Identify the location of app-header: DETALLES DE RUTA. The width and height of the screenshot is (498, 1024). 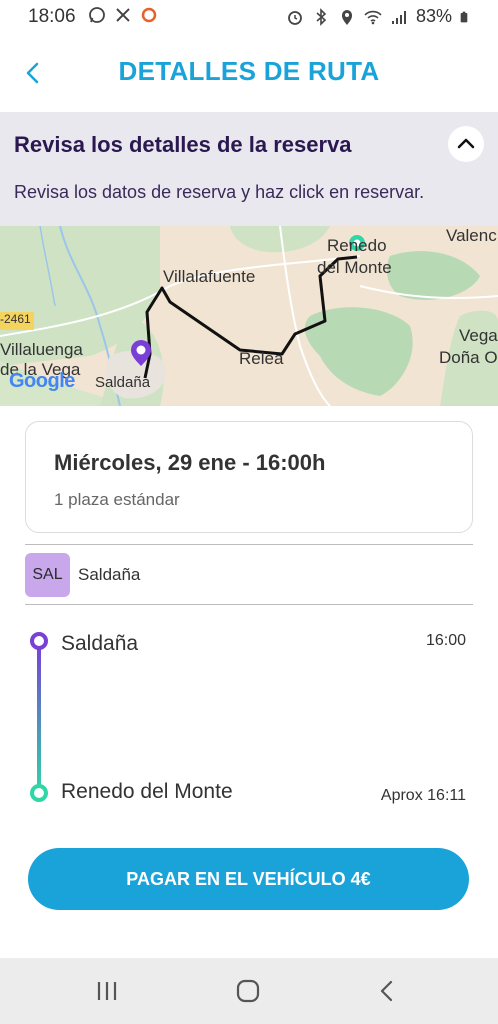
(249, 73).